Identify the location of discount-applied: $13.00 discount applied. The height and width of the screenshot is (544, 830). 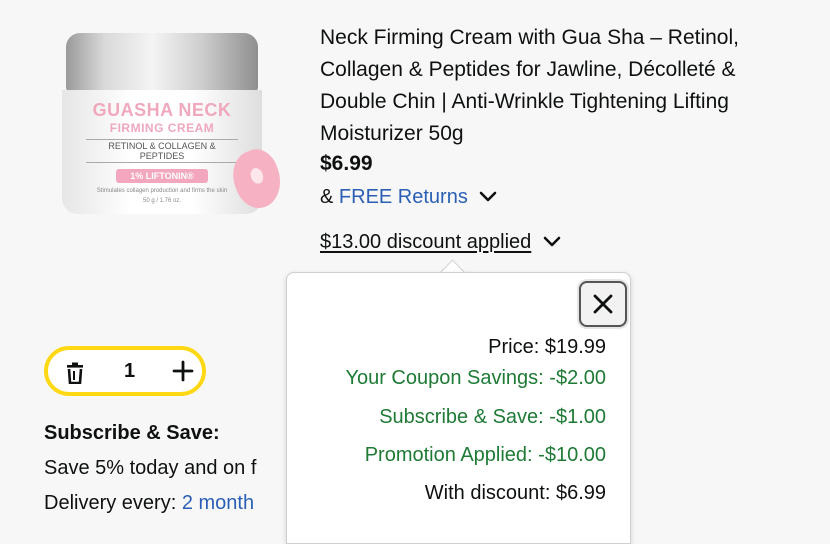
(440, 242).